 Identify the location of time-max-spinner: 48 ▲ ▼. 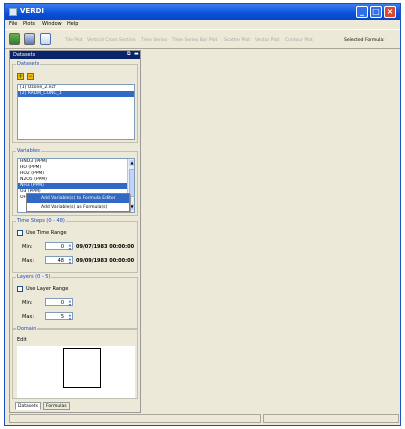
(59, 260).